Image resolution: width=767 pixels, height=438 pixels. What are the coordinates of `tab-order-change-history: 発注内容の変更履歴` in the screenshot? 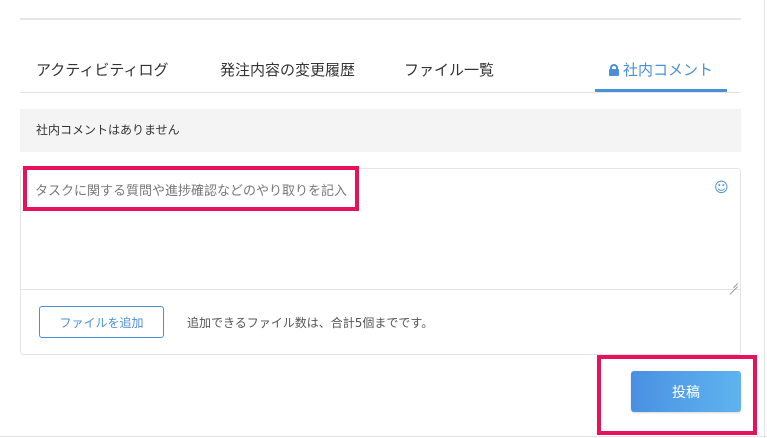 It's located at (287, 74).